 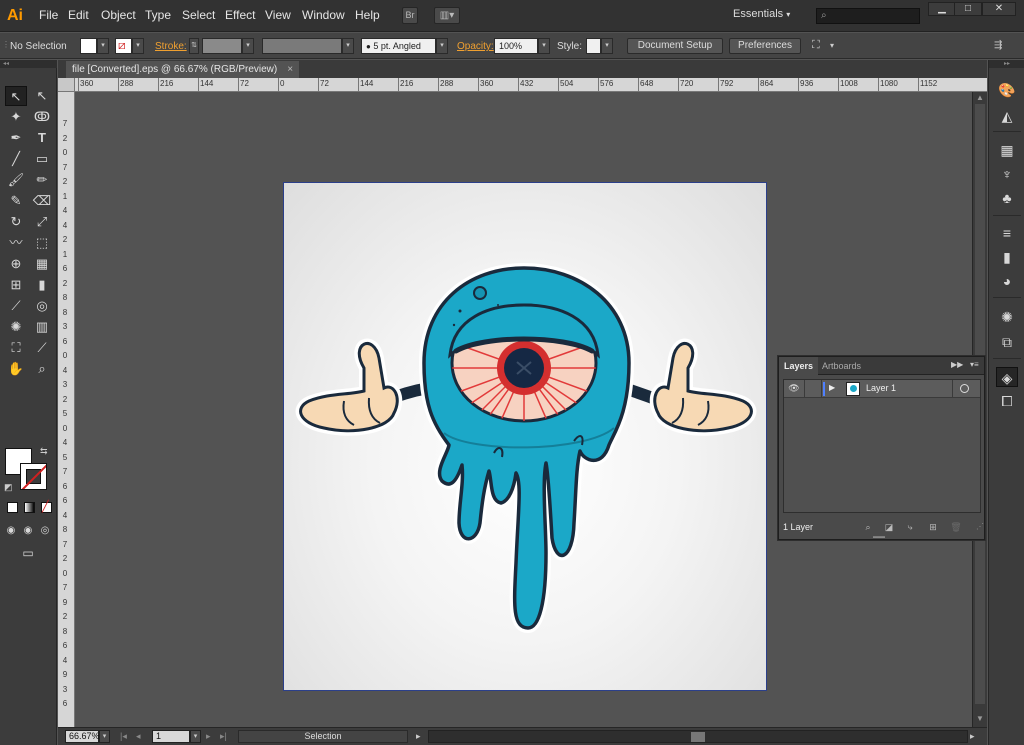 I want to click on stroke-weight-dropdown: ▾, so click(x=248, y=46).